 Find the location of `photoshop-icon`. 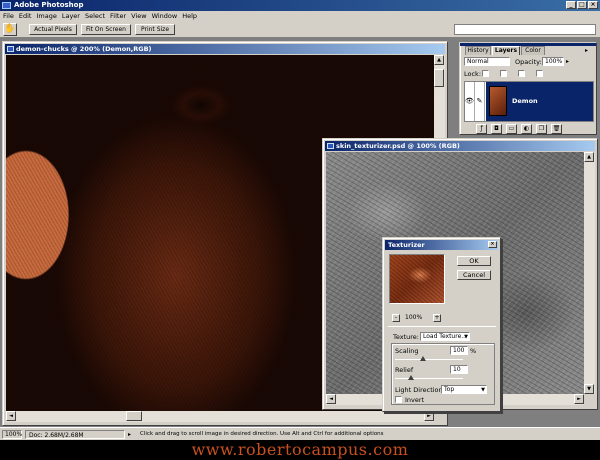

photoshop-icon is located at coordinates (6, 5).